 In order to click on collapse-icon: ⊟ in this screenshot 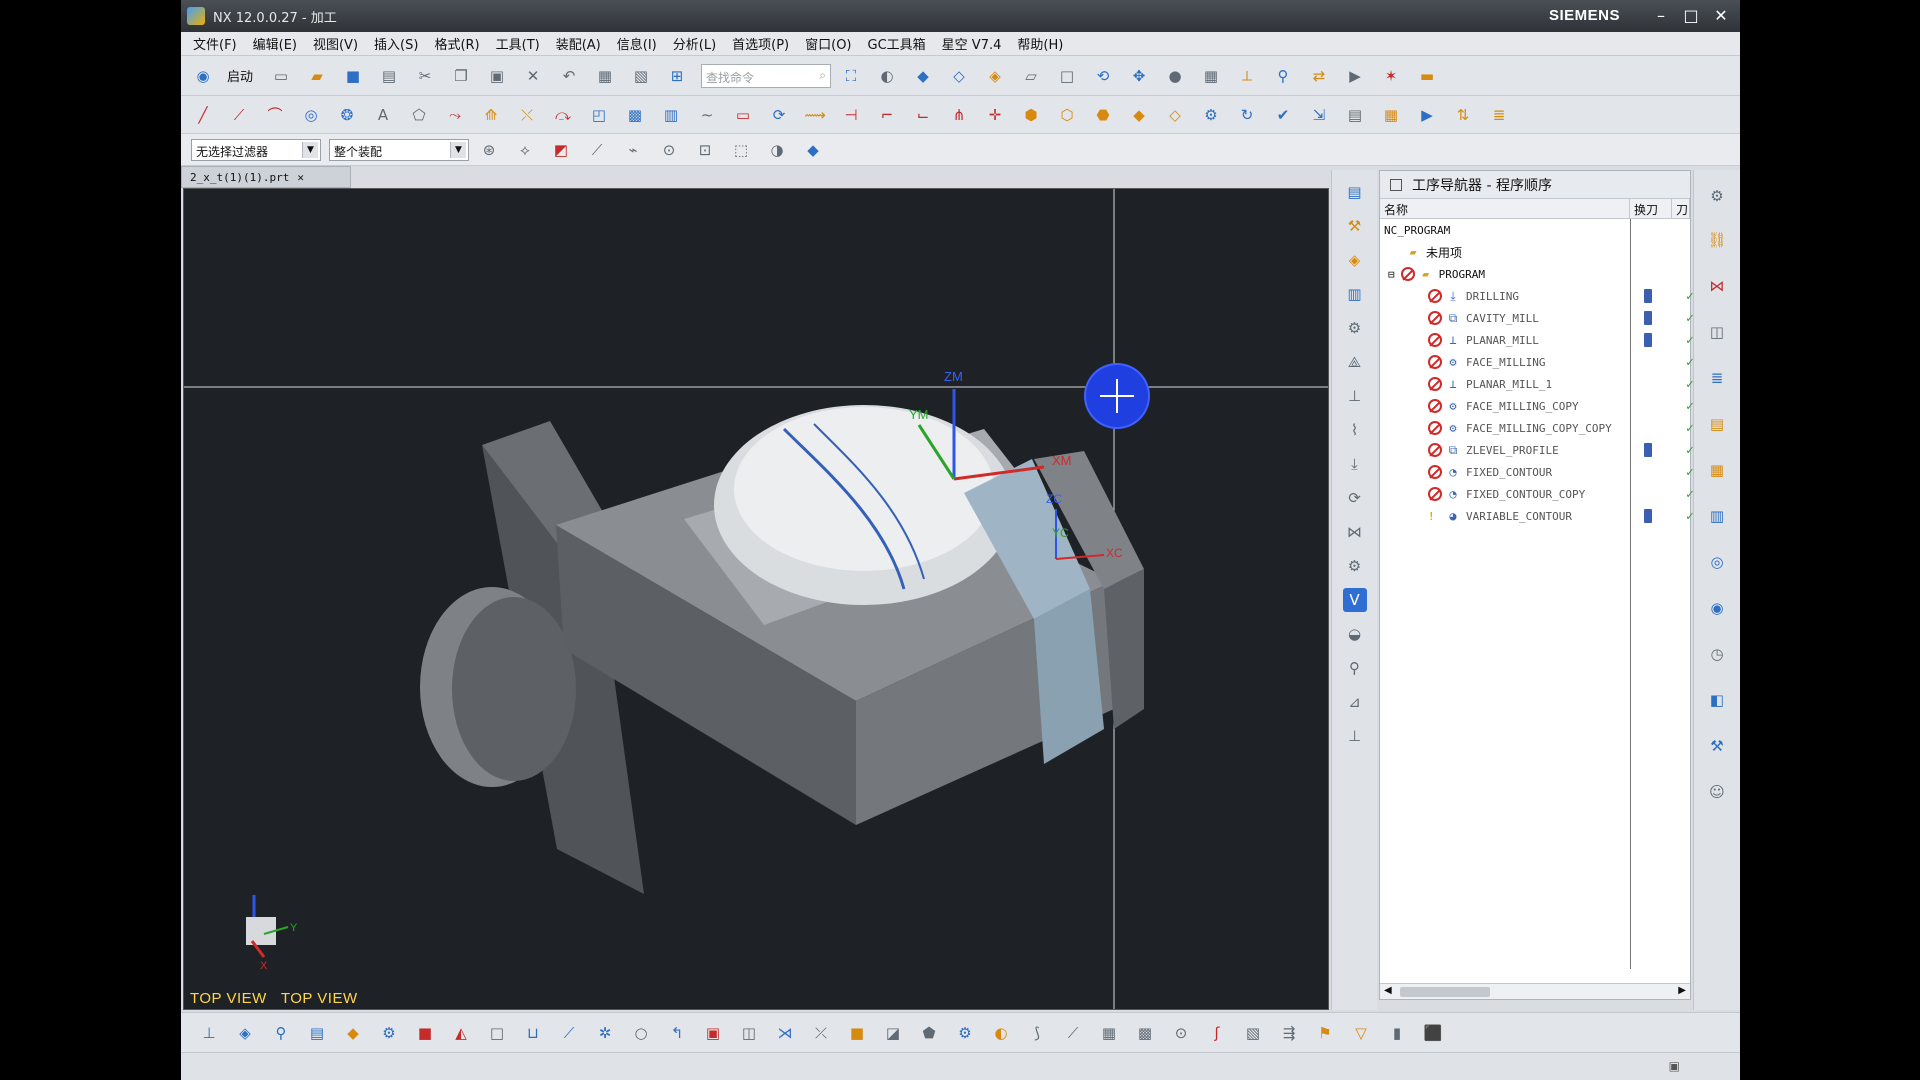, I will do `click(1391, 274)`.